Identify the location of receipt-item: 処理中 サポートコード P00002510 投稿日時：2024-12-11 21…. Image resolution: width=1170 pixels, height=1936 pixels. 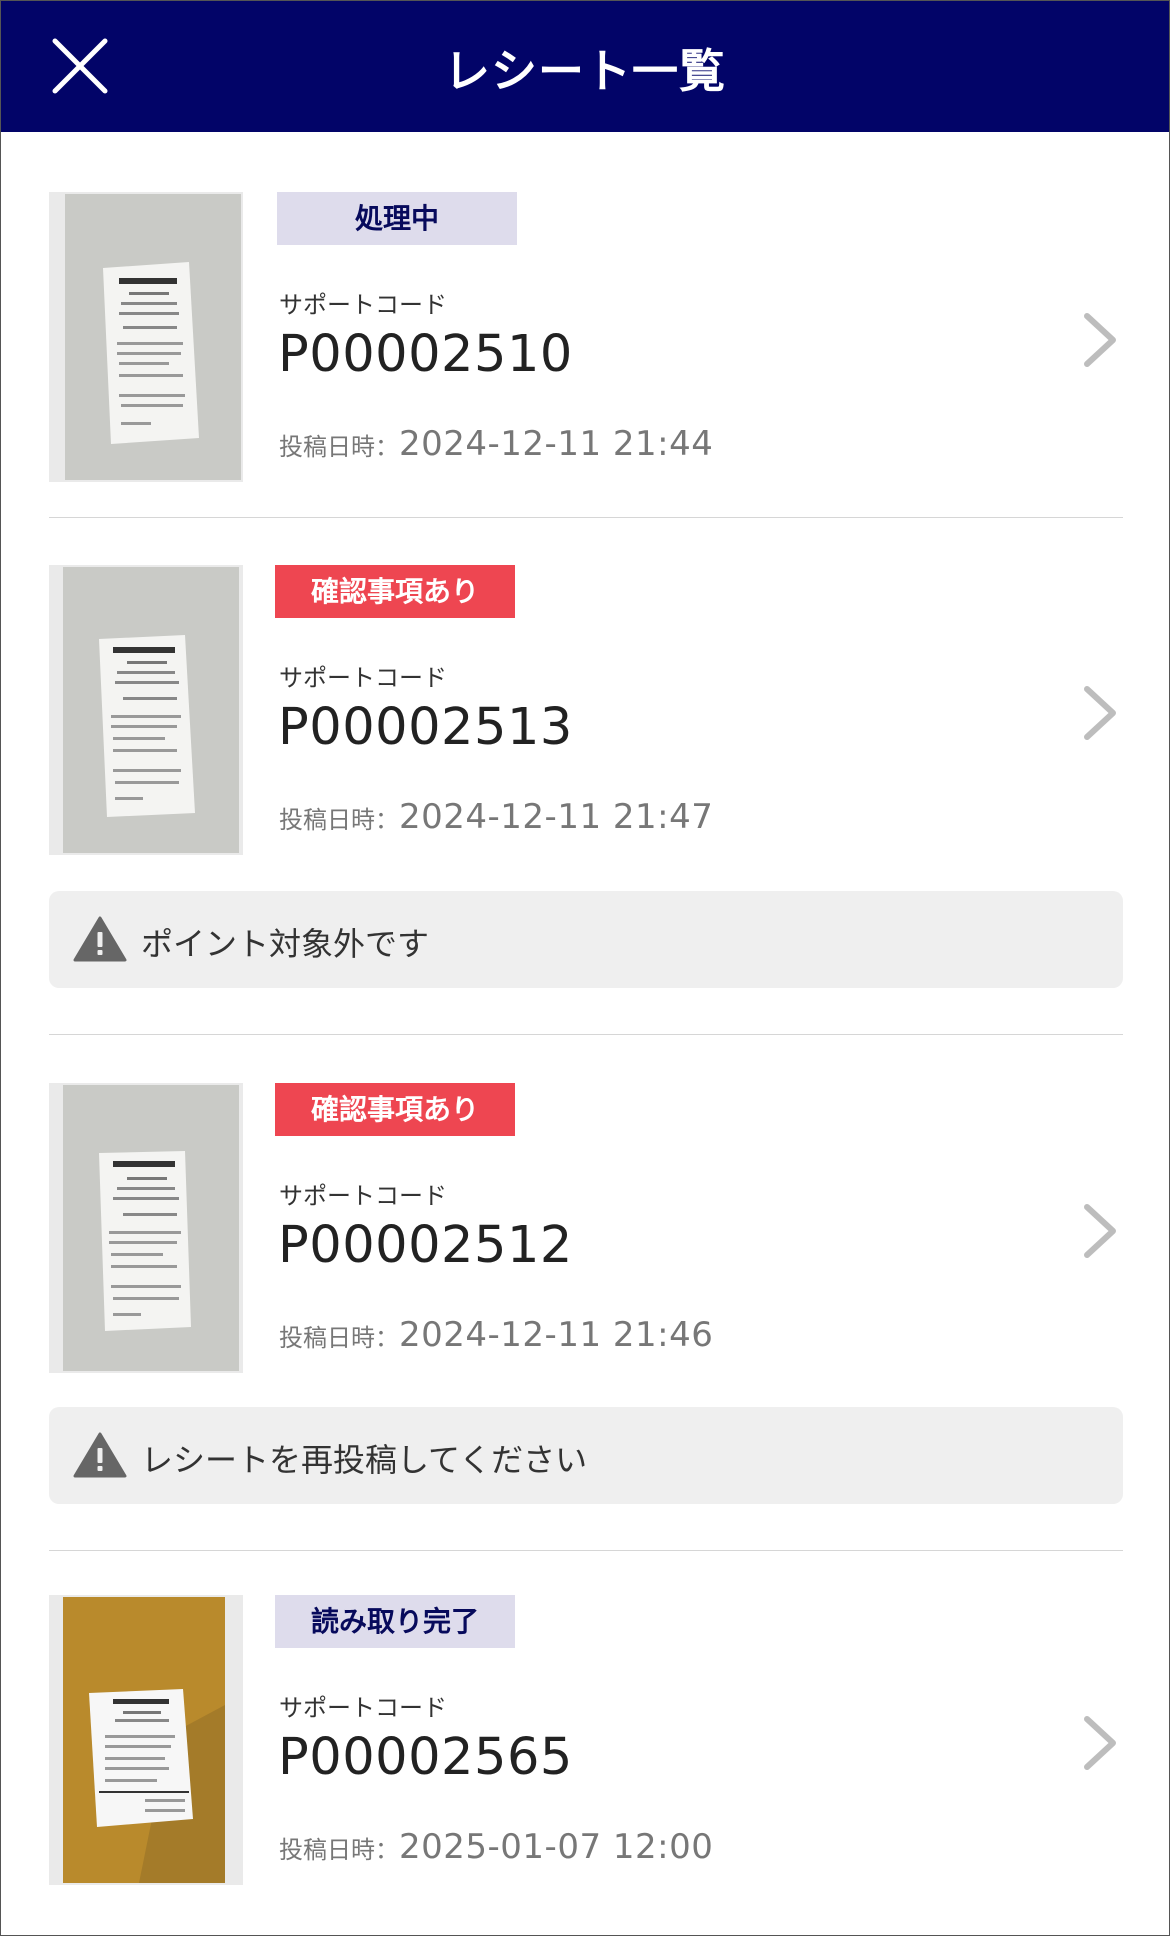
(586, 337).